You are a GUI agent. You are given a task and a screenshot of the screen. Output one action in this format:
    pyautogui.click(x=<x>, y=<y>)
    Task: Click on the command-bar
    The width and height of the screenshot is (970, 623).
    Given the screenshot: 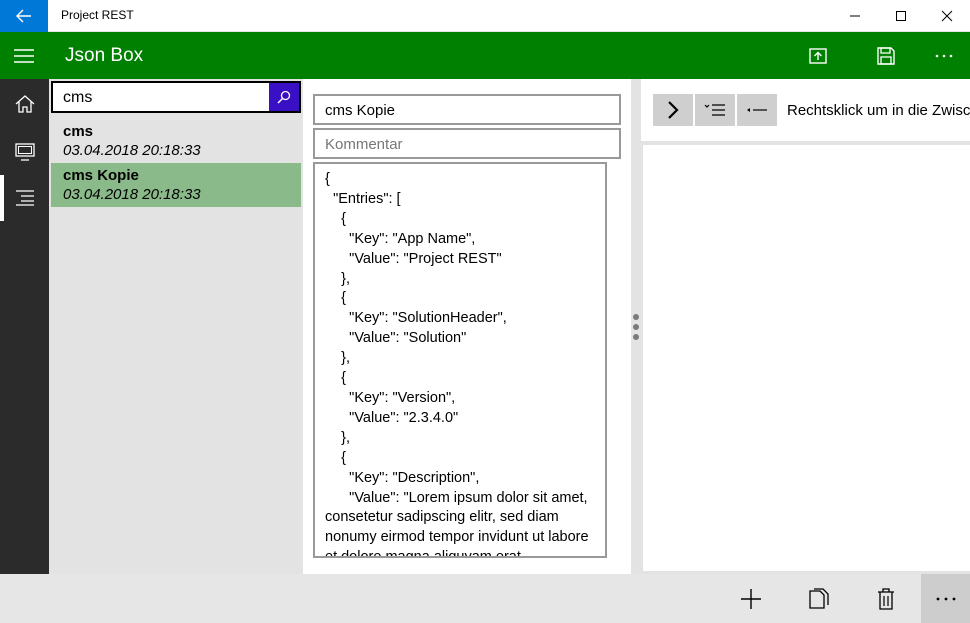 What is the action you would take?
    pyautogui.click(x=485, y=598)
    